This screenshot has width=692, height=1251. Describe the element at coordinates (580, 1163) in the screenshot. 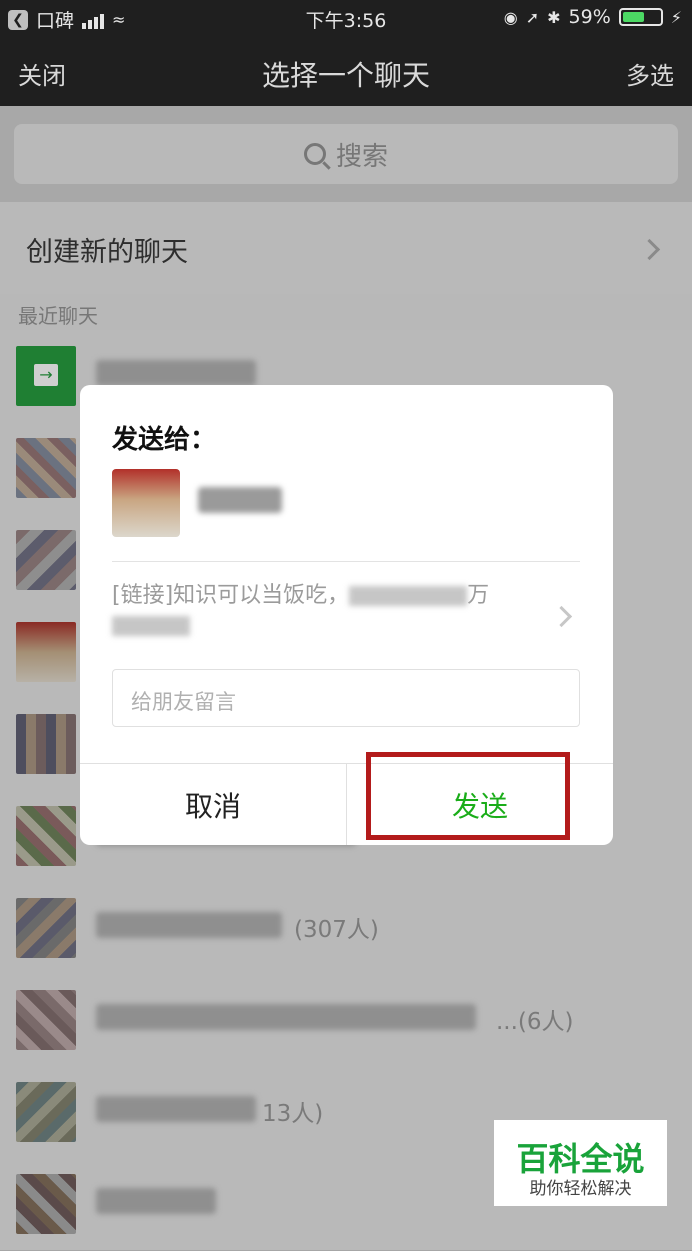

I see `watermark-logo: 百科全说 助你轻松解决` at that location.